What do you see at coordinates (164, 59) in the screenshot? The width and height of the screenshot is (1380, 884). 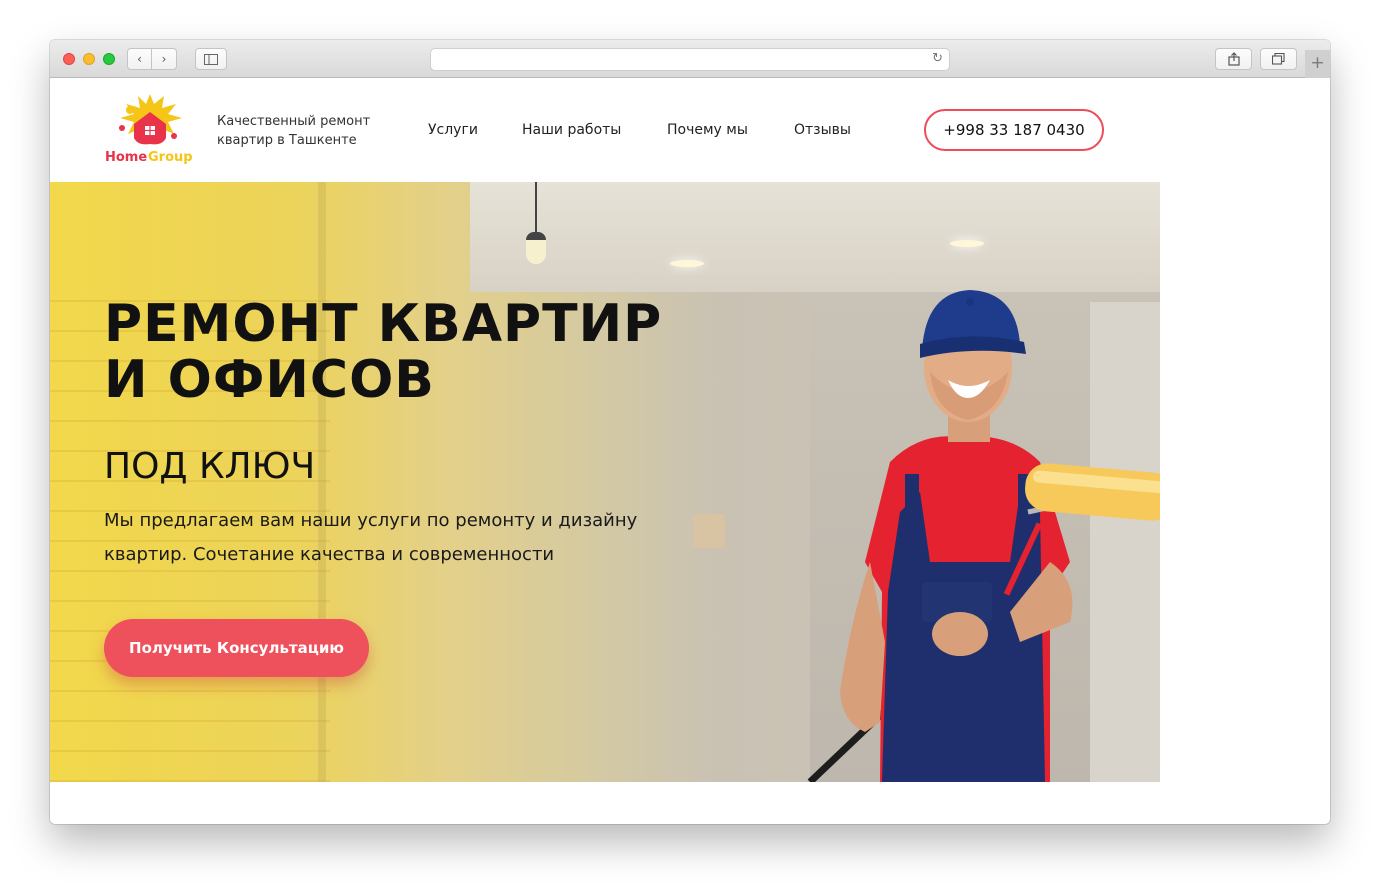 I see `forward-button: ›` at bounding box center [164, 59].